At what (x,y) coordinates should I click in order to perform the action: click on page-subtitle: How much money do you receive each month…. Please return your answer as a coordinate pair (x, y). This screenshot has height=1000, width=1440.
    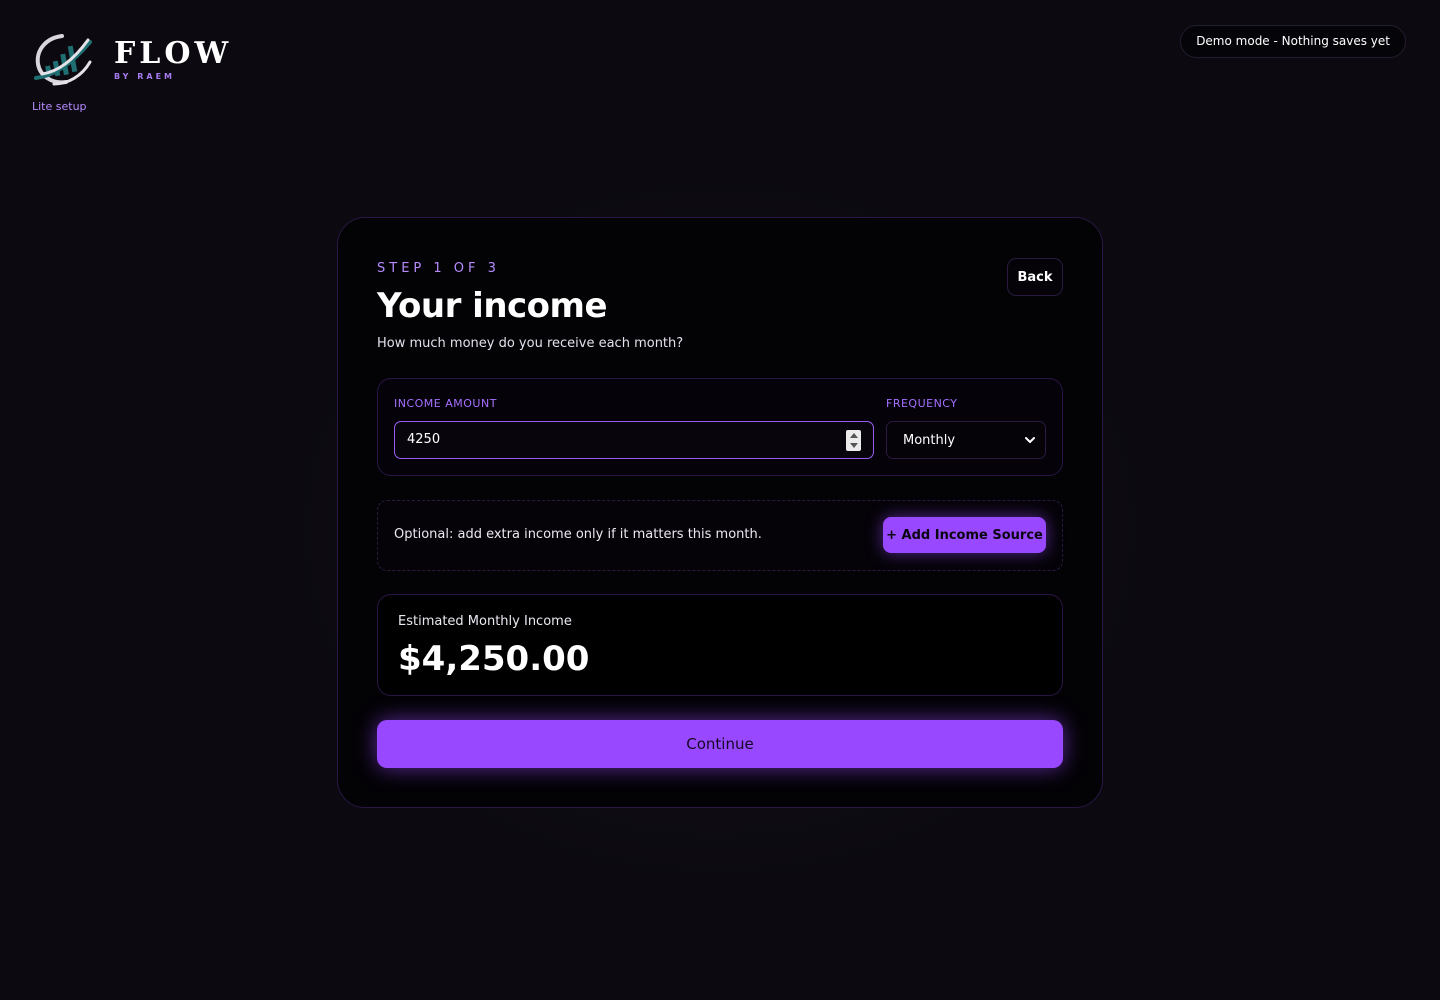
    Looking at the image, I should click on (530, 343).